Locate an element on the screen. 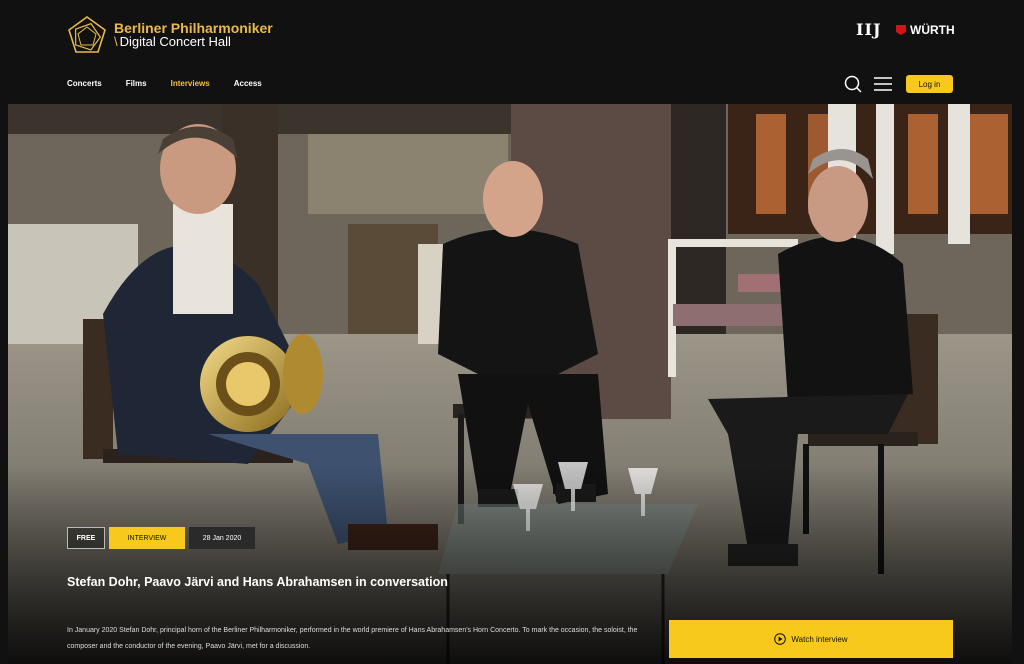  logo-pentagon-icon is located at coordinates (87, 34).